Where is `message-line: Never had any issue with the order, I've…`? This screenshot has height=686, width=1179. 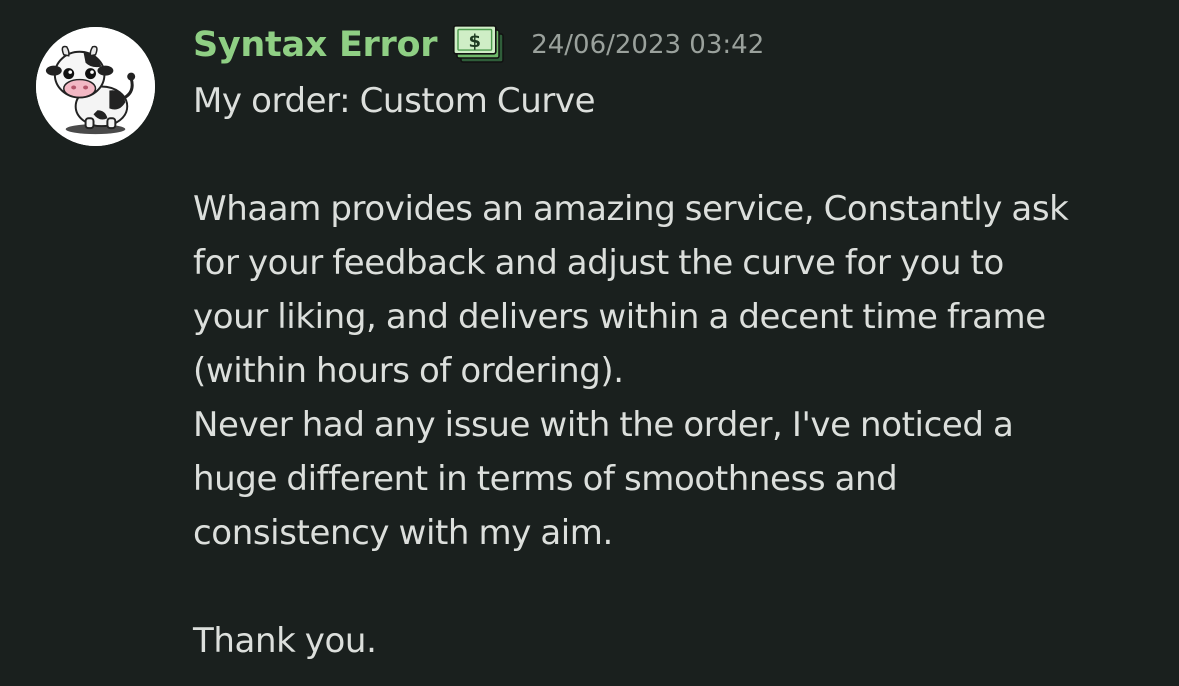
message-line: Never had any issue with the order, I've… is located at coordinates (603, 425).